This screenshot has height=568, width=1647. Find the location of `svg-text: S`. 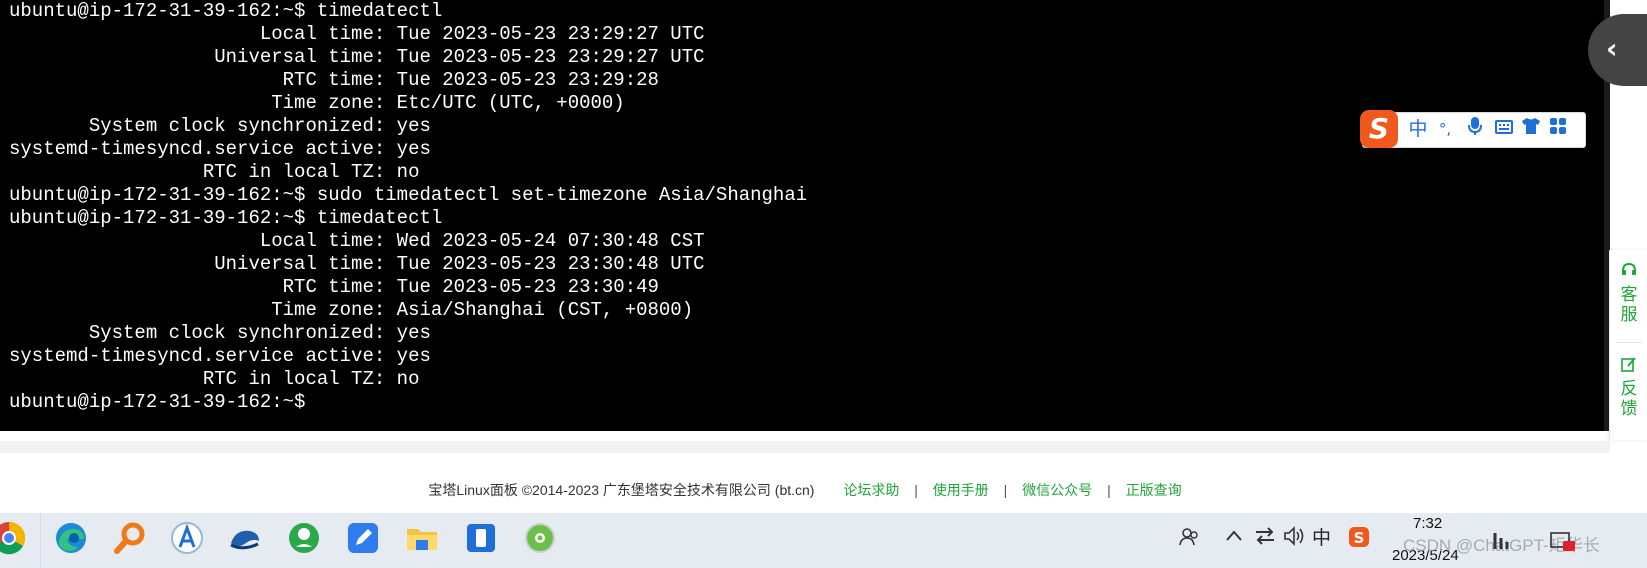

svg-text: S is located at coordinates (1359, 538).